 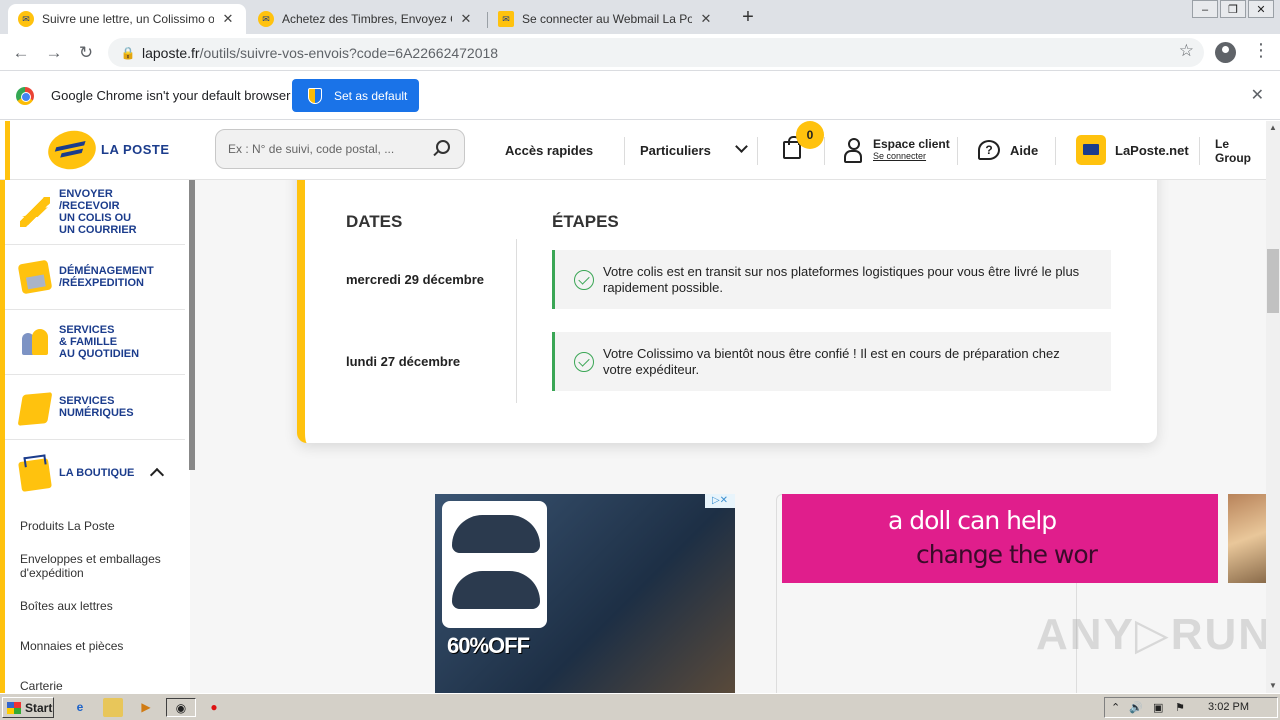 I want to click on scroll-down-arrow-icon: ▼, so click(x=1273, y=686).